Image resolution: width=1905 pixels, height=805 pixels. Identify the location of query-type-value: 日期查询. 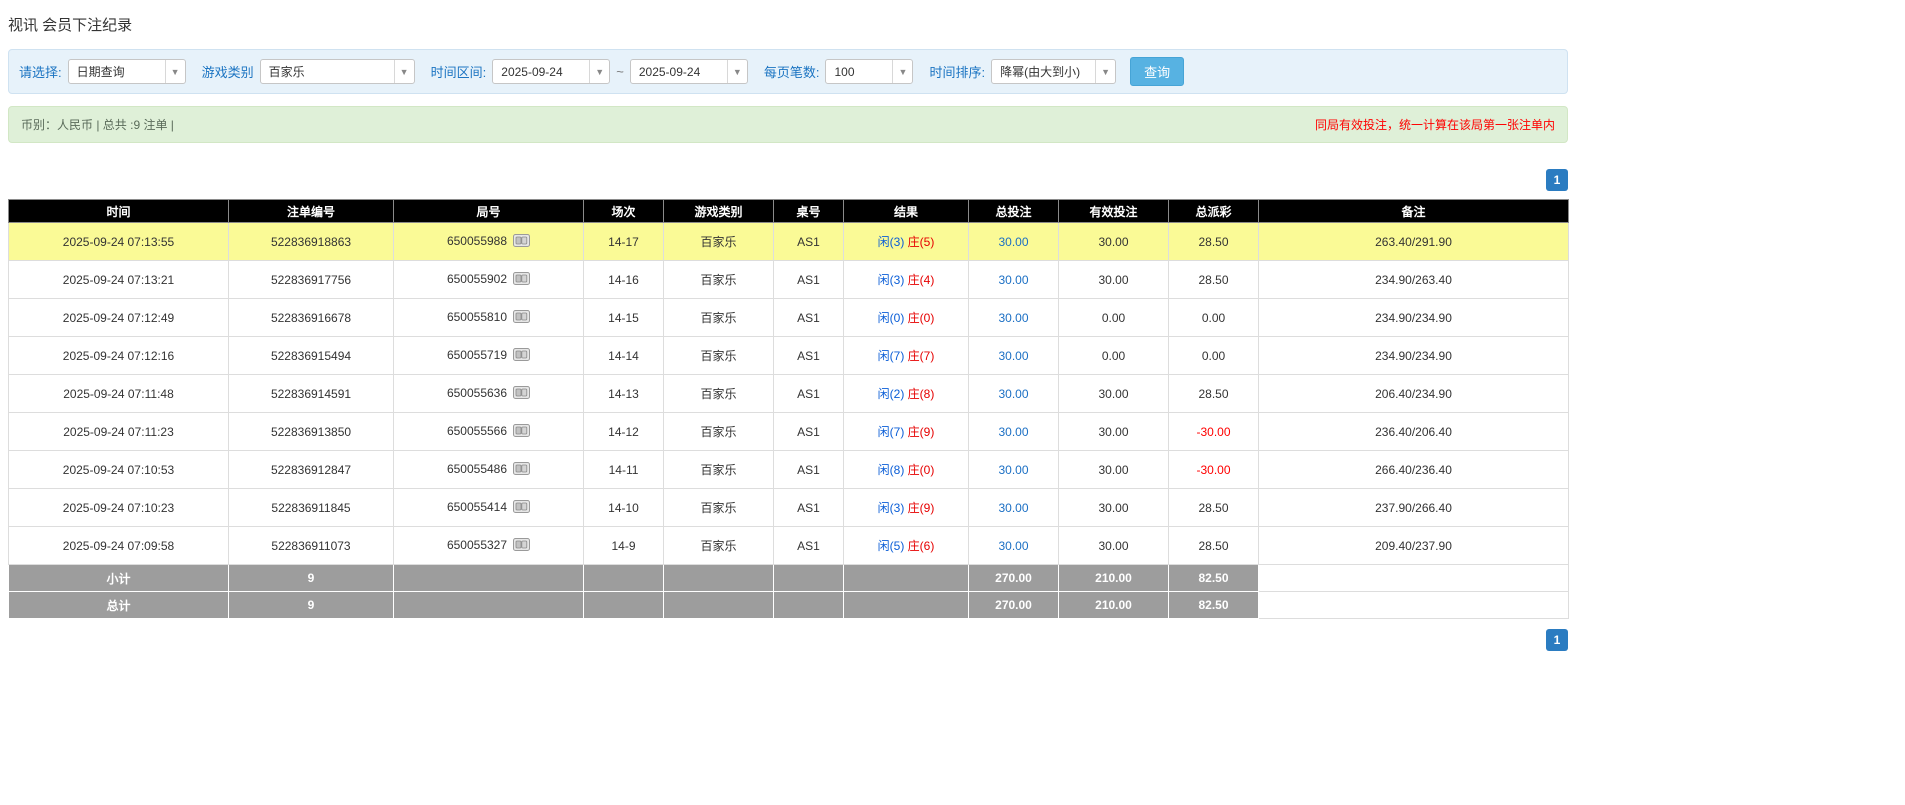
(100, 72).